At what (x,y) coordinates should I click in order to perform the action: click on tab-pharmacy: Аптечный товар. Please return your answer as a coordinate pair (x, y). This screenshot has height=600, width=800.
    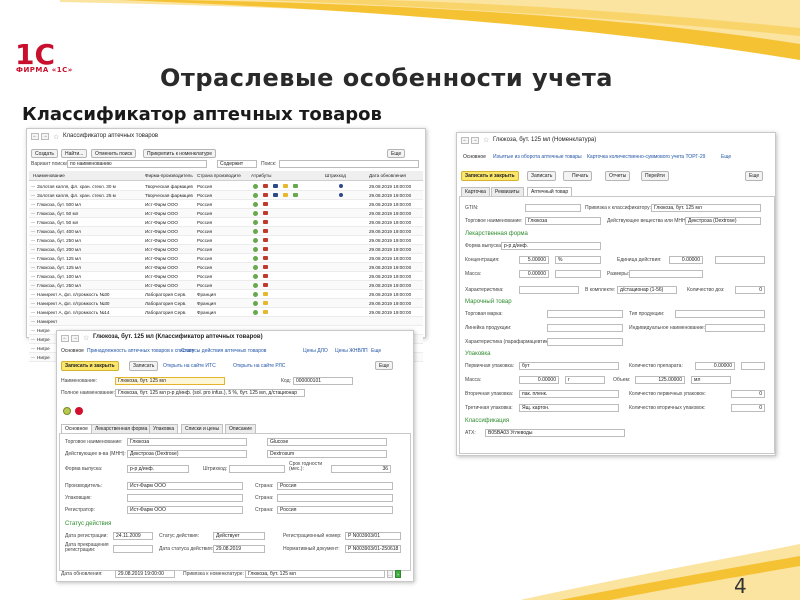
    Looking at the image, I should click on (550, 191).